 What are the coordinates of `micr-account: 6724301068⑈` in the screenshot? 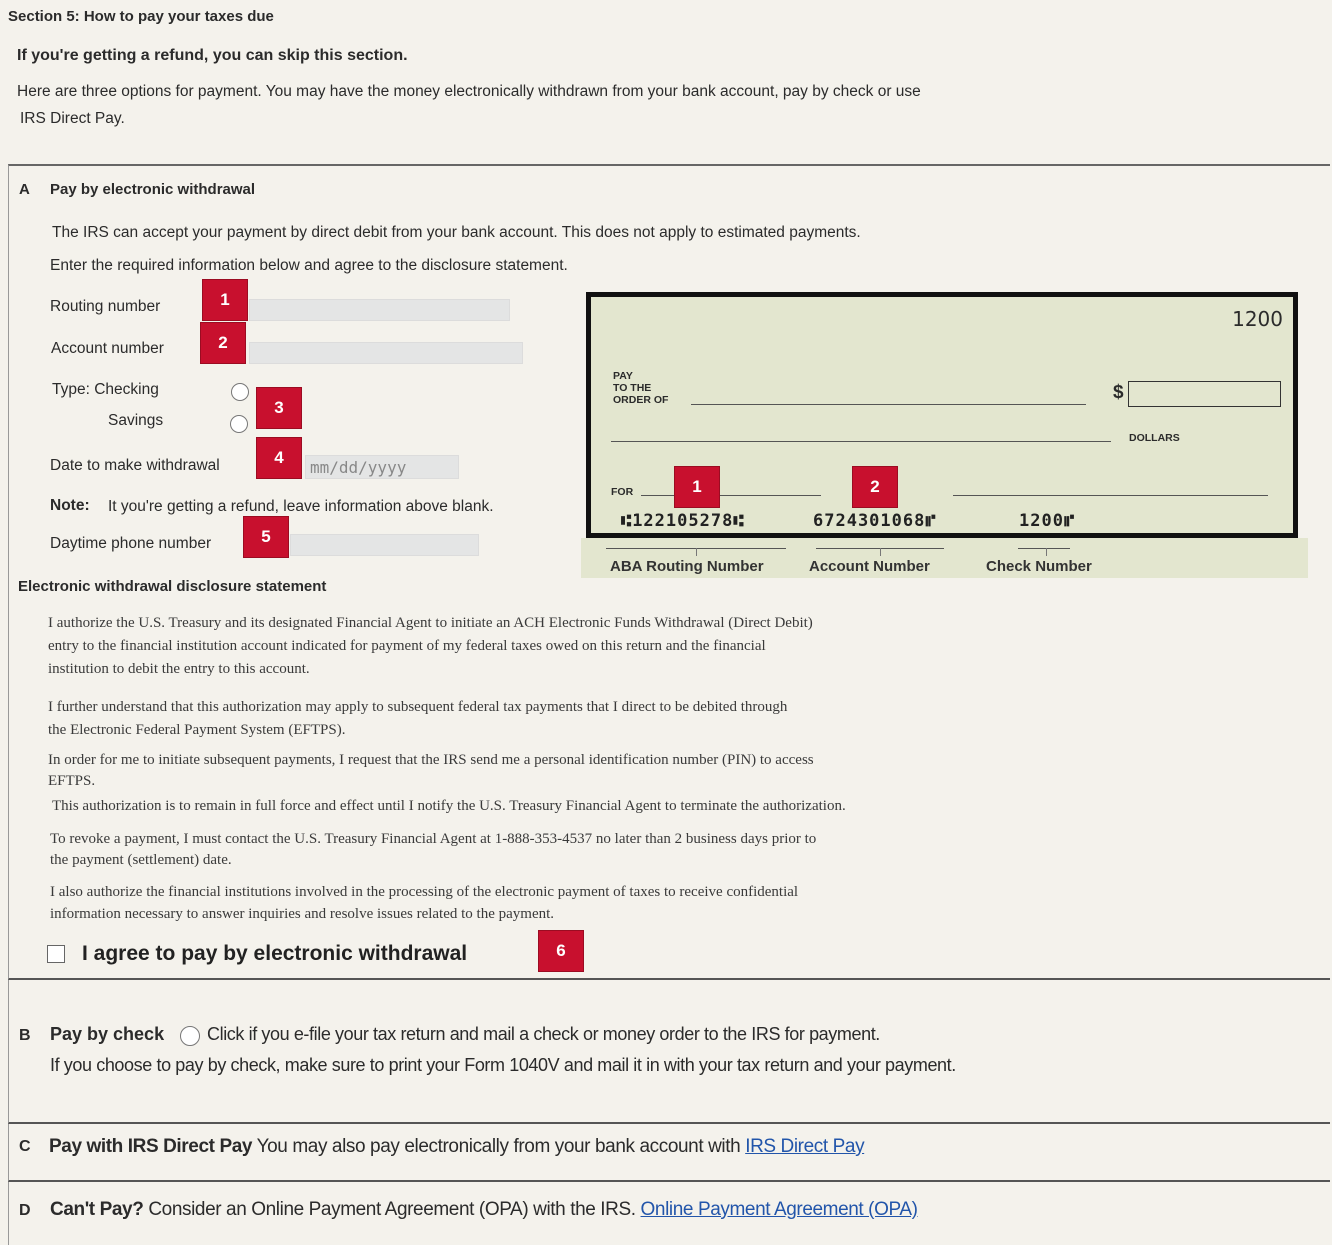 It's located at (875, 521).